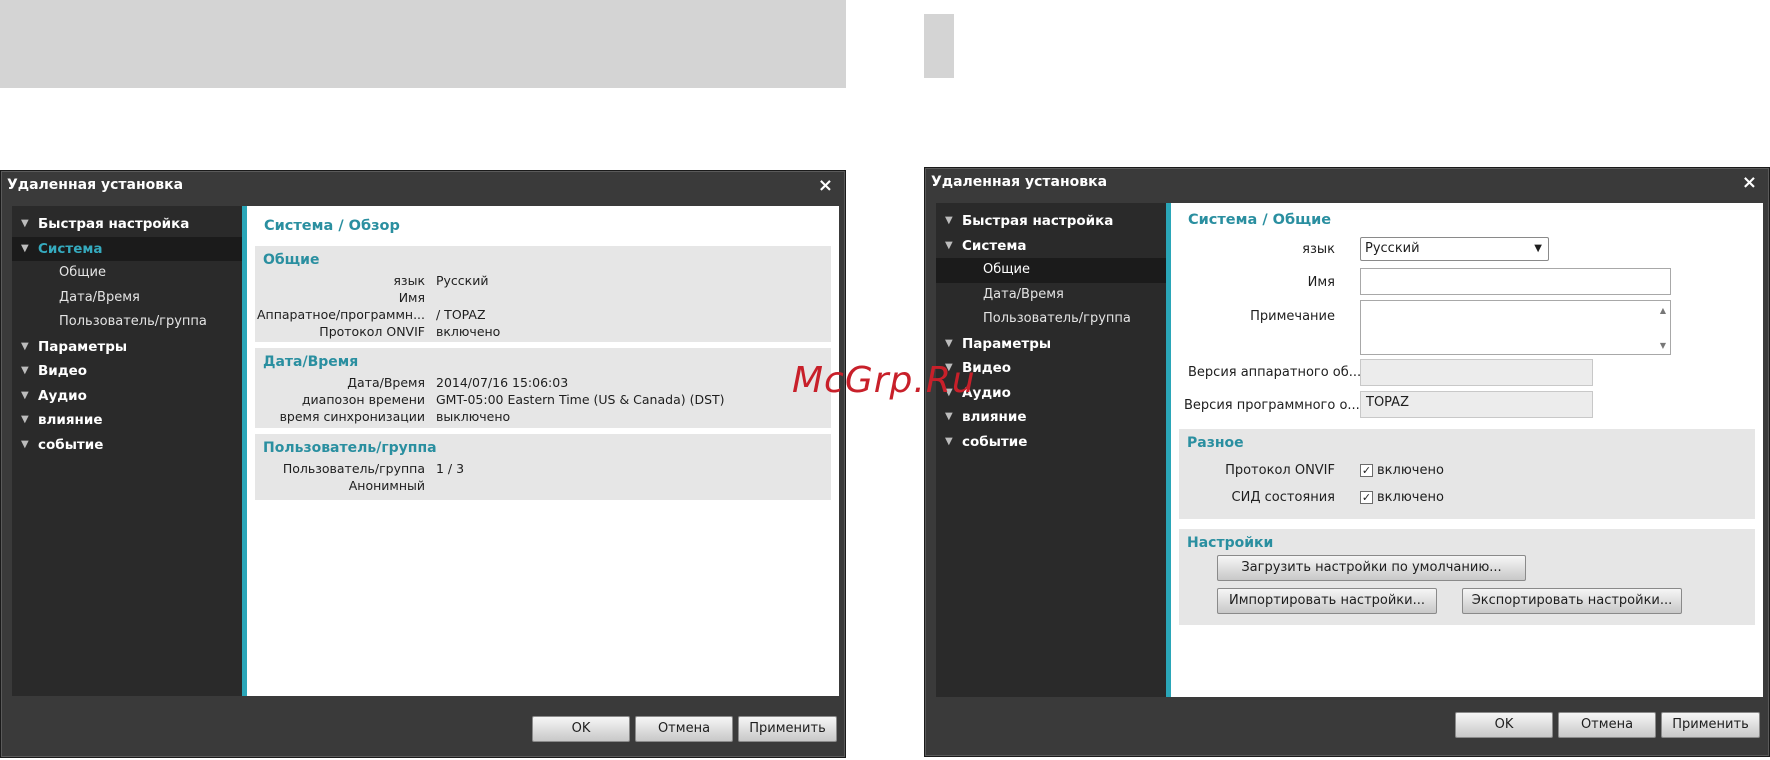 The width and height of the screenshot is (1770, 760). What do you see at coordinates (1007, 343) in the screenshot?
I see `tree-item-label: Параметры` at bounding box center [1007, 343].